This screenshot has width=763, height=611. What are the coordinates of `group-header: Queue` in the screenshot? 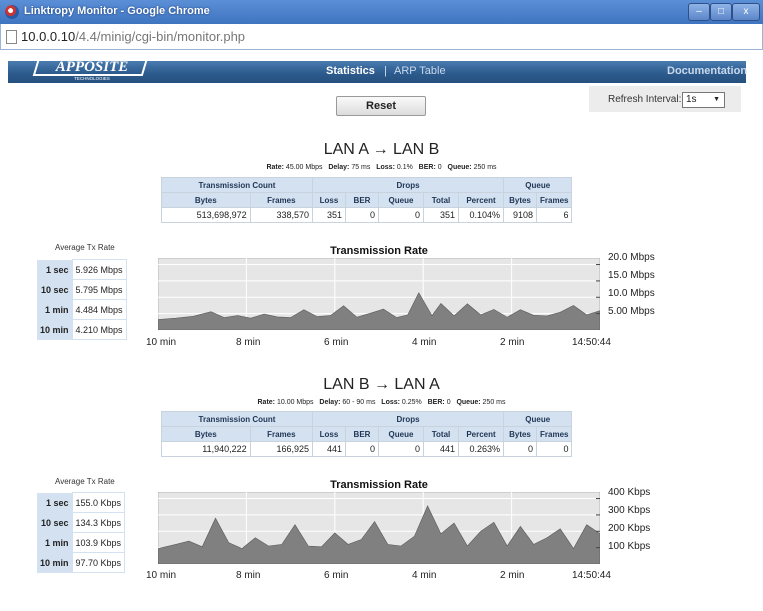 It's located at (537, 419).